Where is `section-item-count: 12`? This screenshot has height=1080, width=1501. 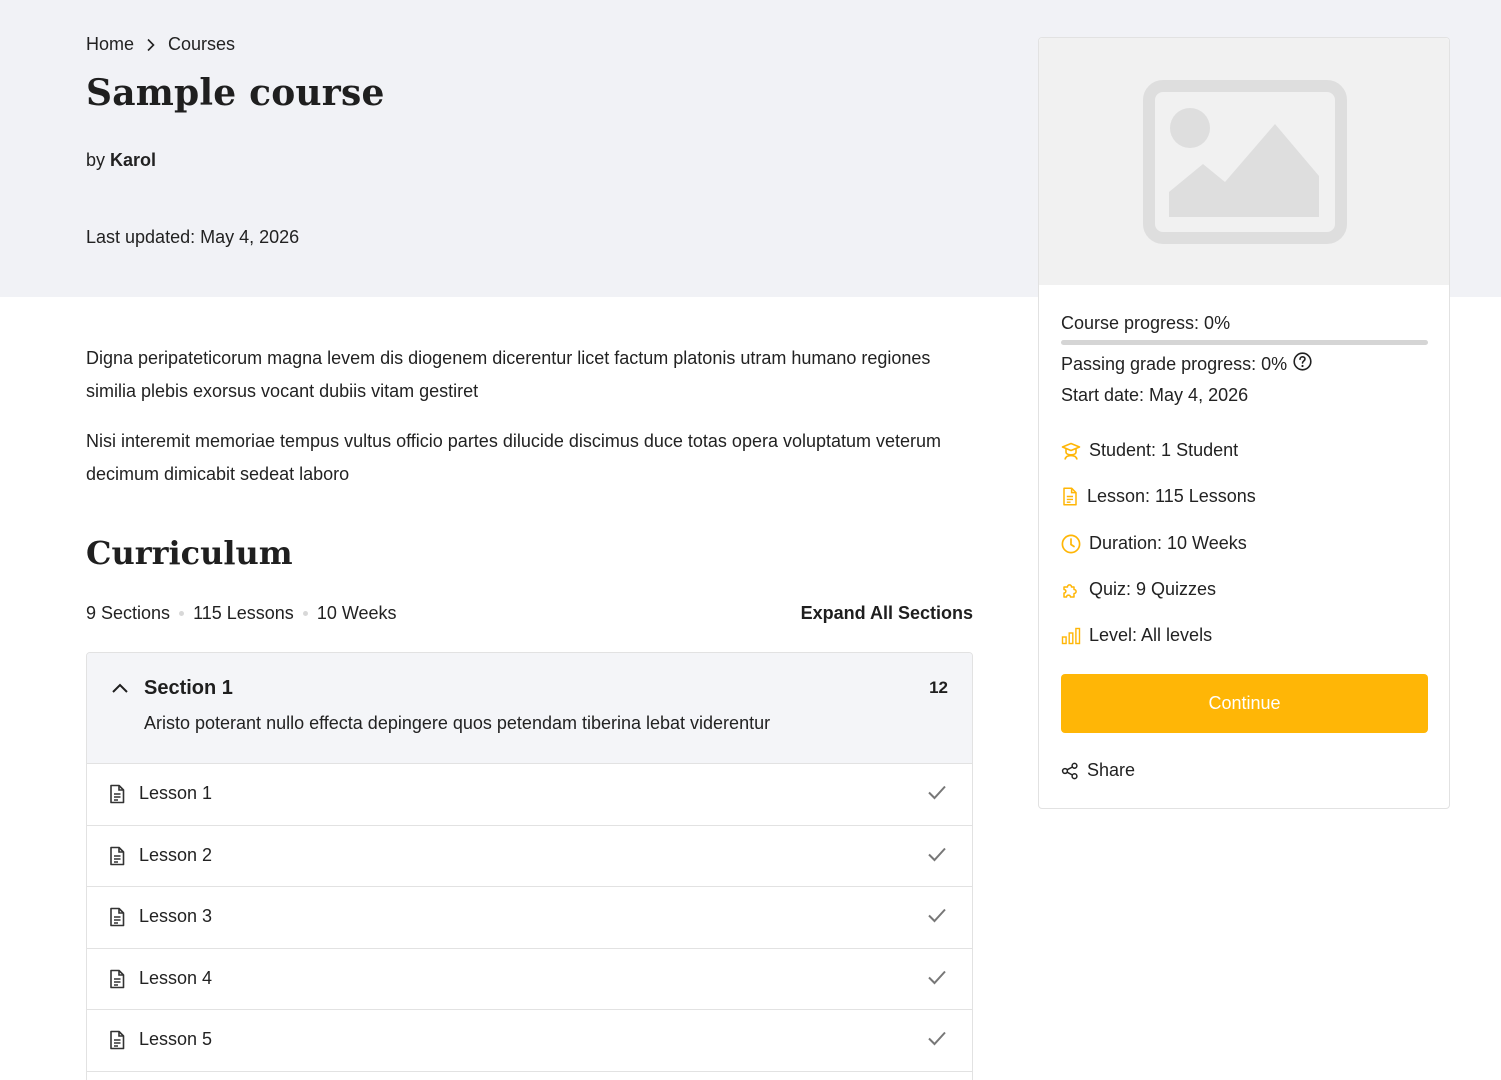
section-item-count: 12 is located at coordinates (938, 687).